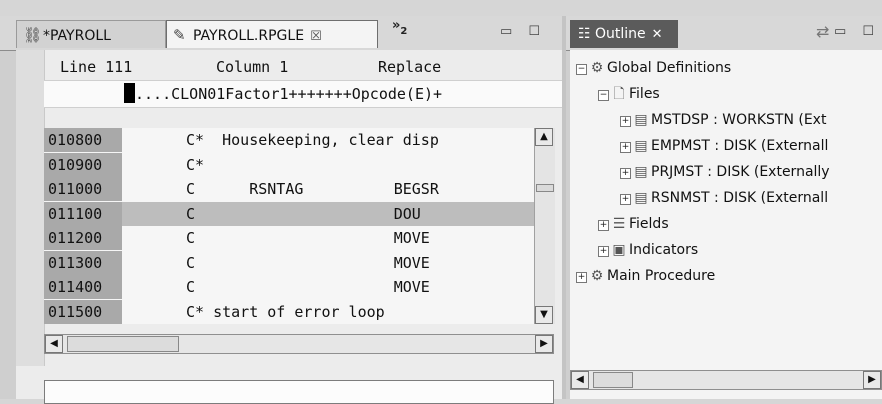 Image resolution: width=882 pixels, height=404 pixels. What do you see at coordinates (649, 224) in the screenshot?
I see `tree-node-label: Fields` at bounding box center [649, 224].